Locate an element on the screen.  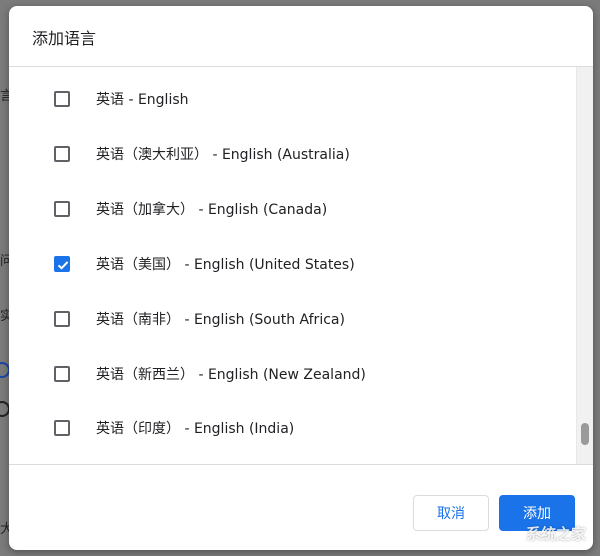
language-label: 英语（美国） - English (United States) is located at coordinates (225, 264).